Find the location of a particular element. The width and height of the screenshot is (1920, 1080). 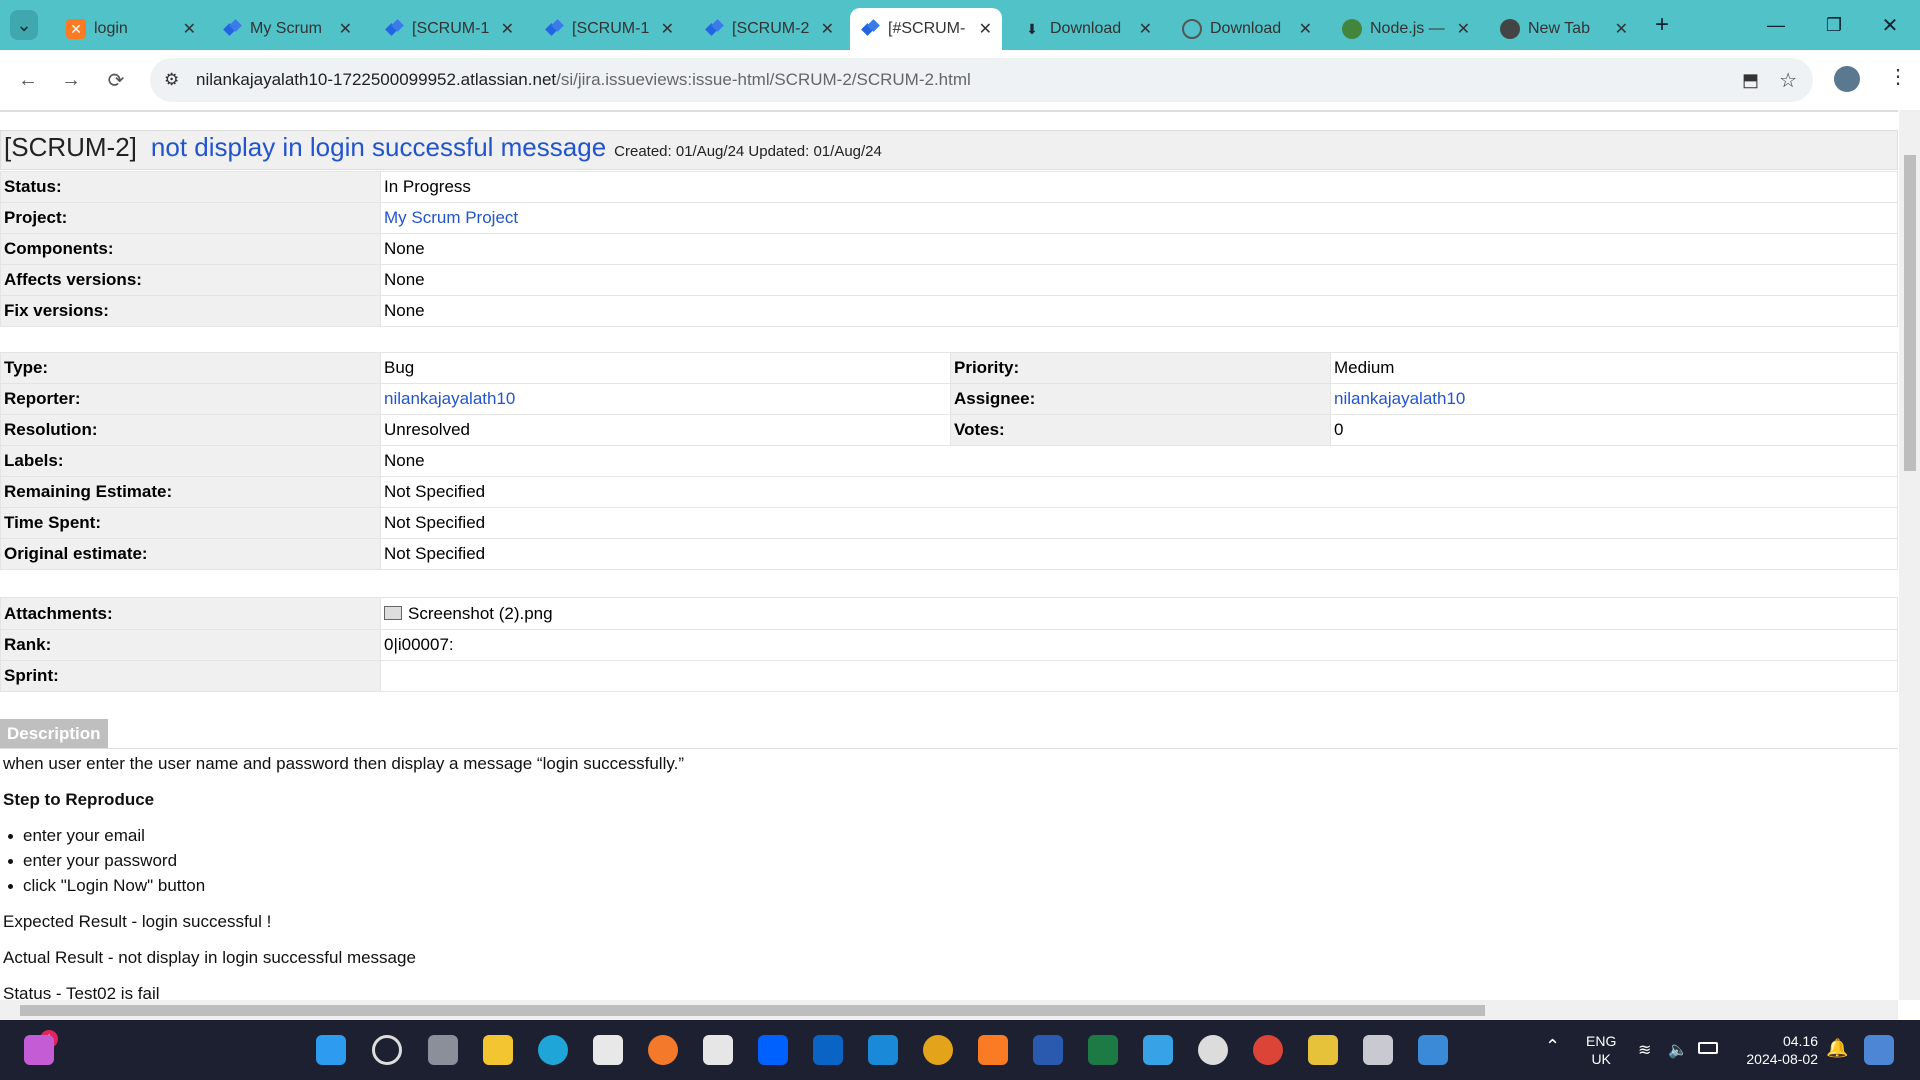

taskbar: 1 is located at coordinates (960, 1050).